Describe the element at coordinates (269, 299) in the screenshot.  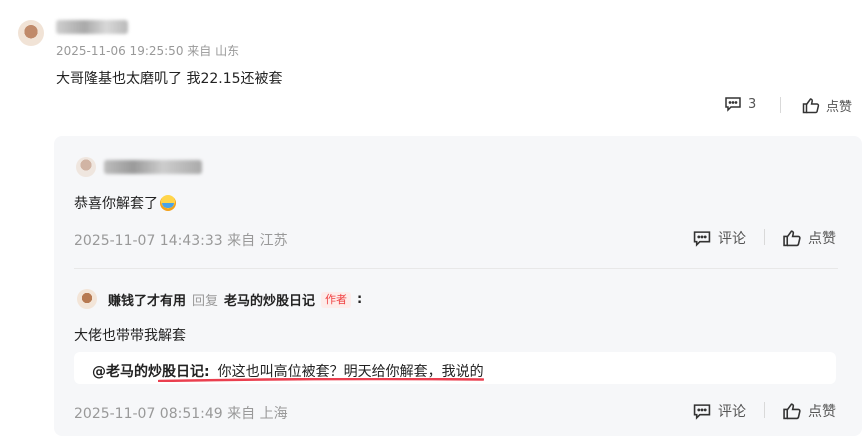
I see `reply-target-user: 老马的炒股日记` at that location.